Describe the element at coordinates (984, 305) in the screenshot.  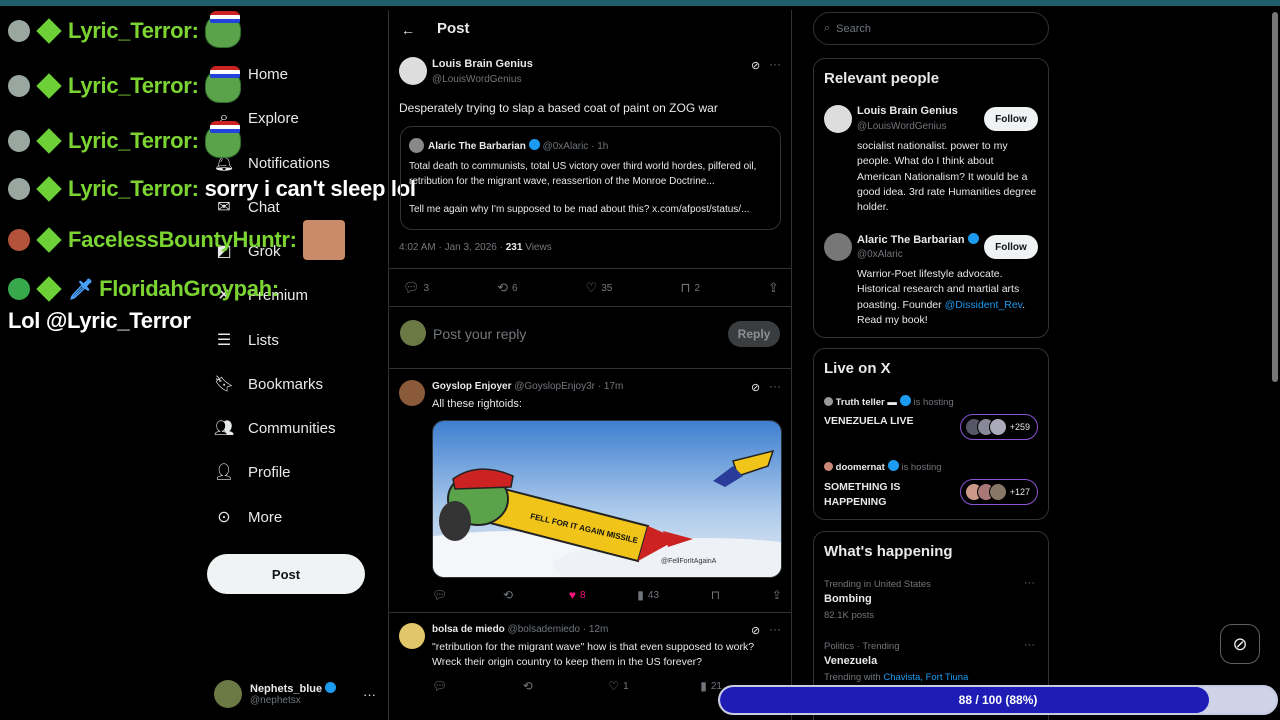
I see `bio-mention-link: @Dissident_Rev` at that location.